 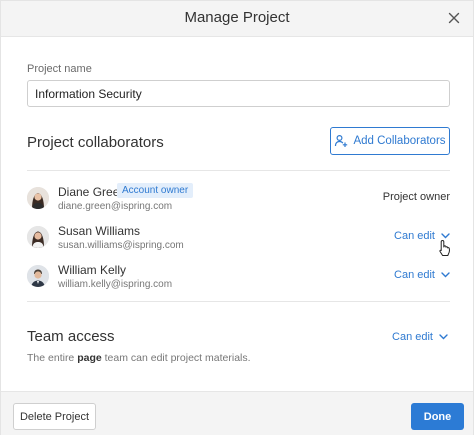 What do you see at coordinates (412, 337) in the screenshot?
I see `team-role-label: Can edit` at bounding box center [412, 337].